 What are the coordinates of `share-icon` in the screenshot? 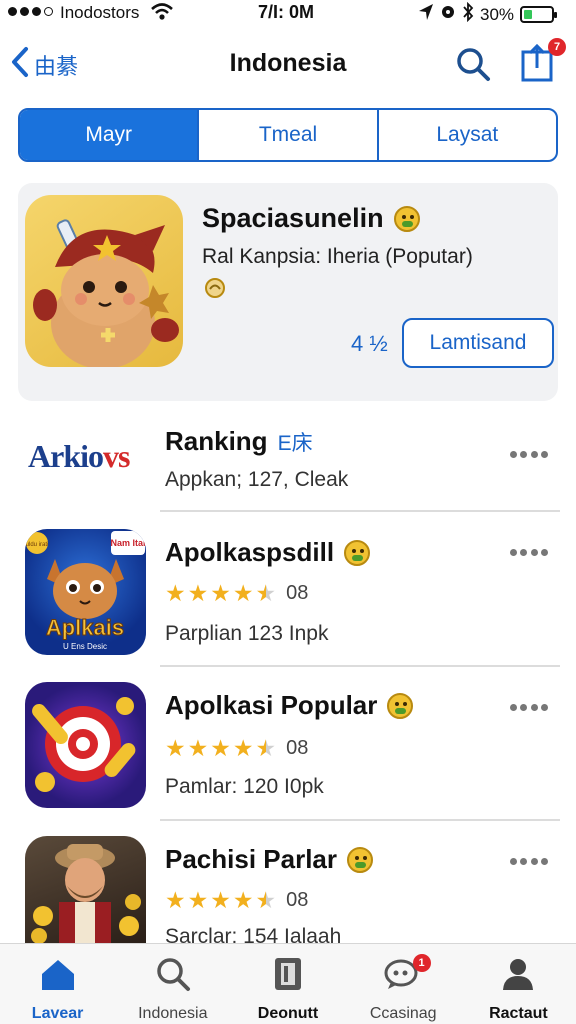 It's located at (538, 64).